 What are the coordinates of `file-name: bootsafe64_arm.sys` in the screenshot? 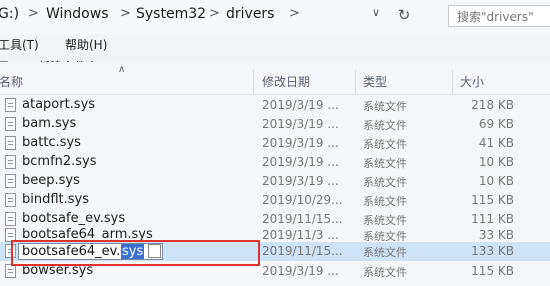 It's located at (87, 234).